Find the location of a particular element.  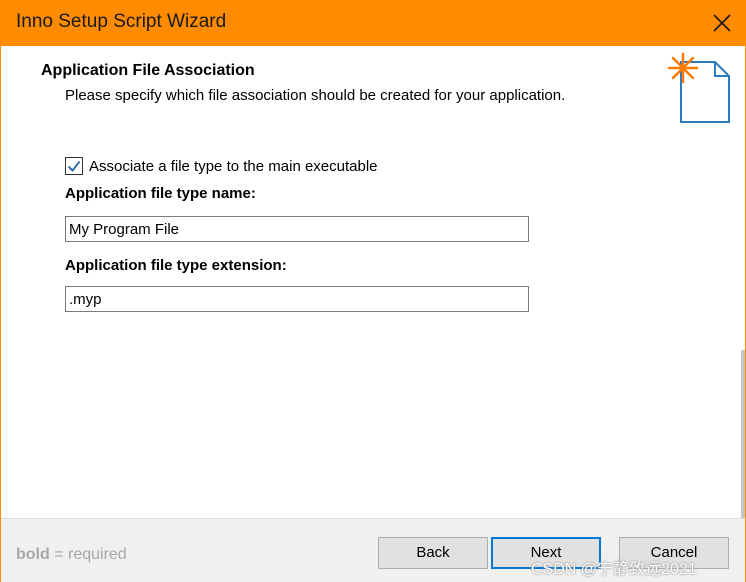

watermark: CSDN @宁静致远2021 is located at coordinates (614, 569).